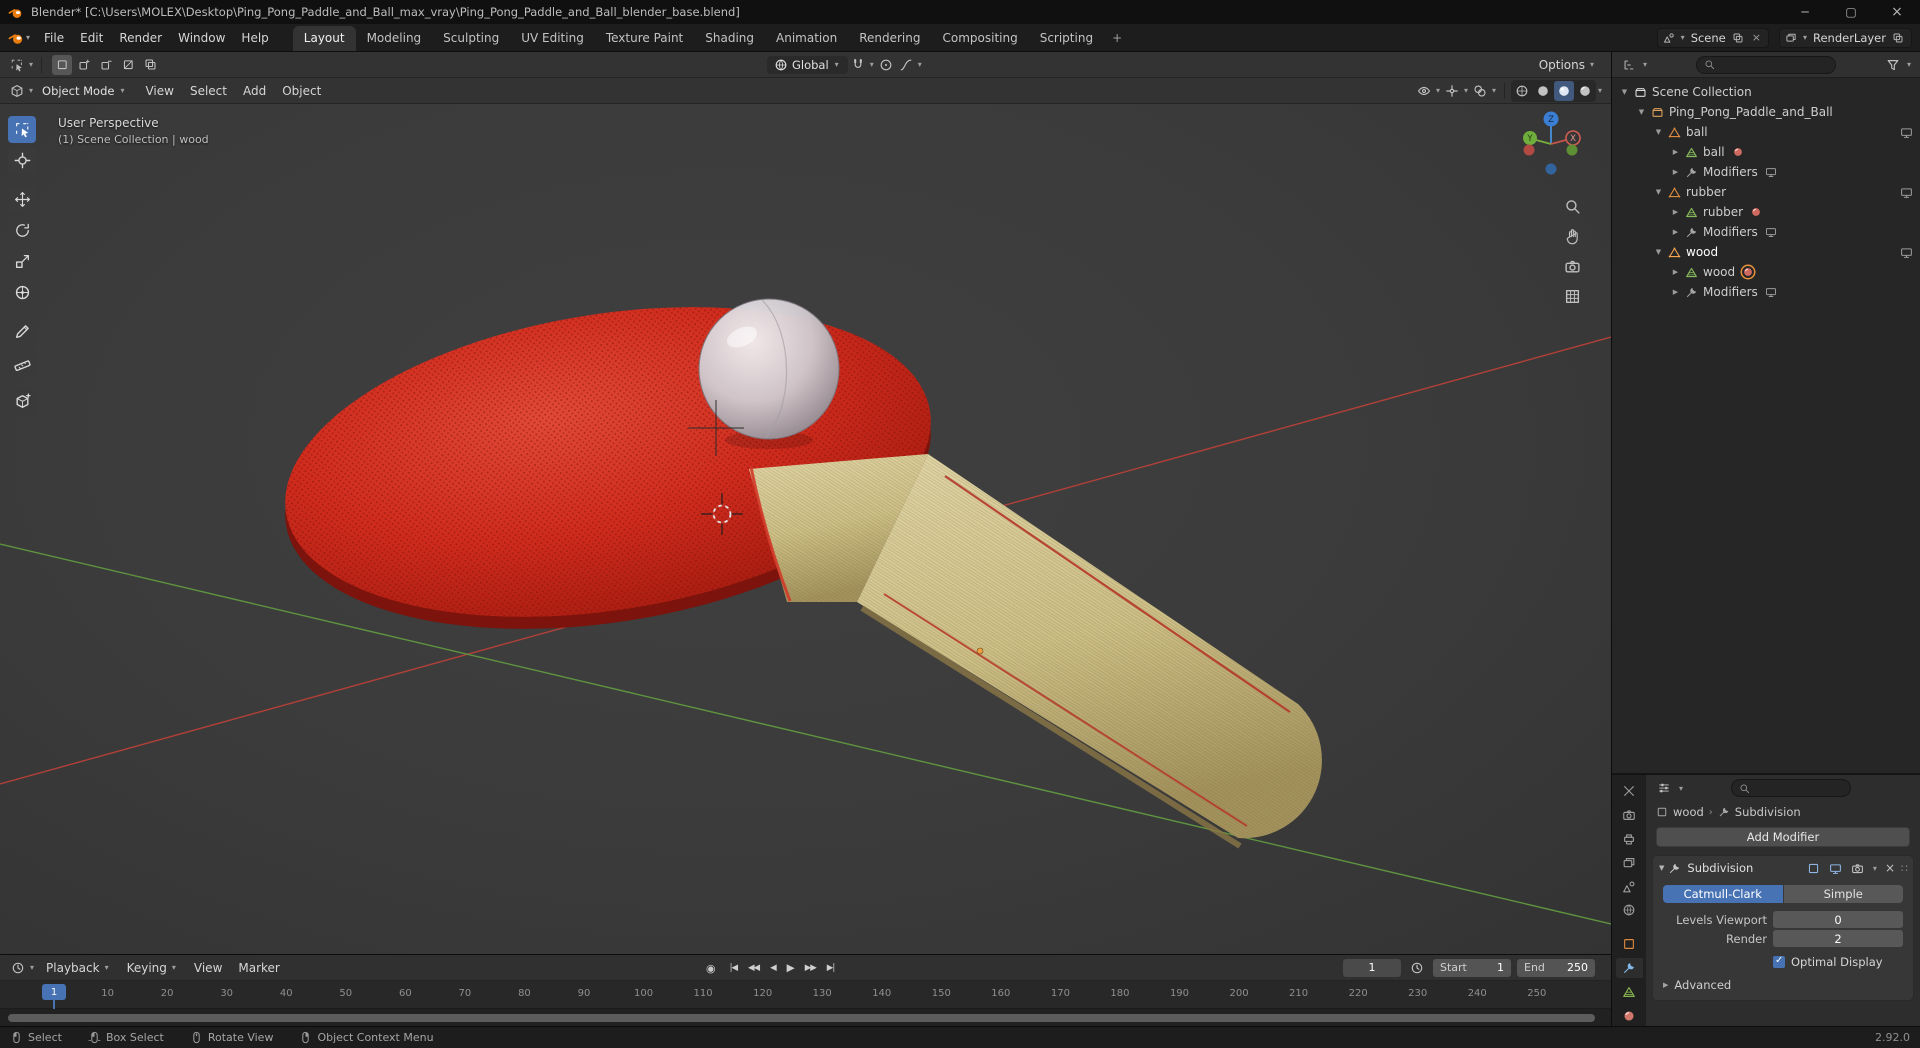 The width and height of the screenshot is (1920, 1048). Describe the element at coordinates (1838, 919) in the screenshot. I see `modifier-field-levels-viewport: 0` at that location.